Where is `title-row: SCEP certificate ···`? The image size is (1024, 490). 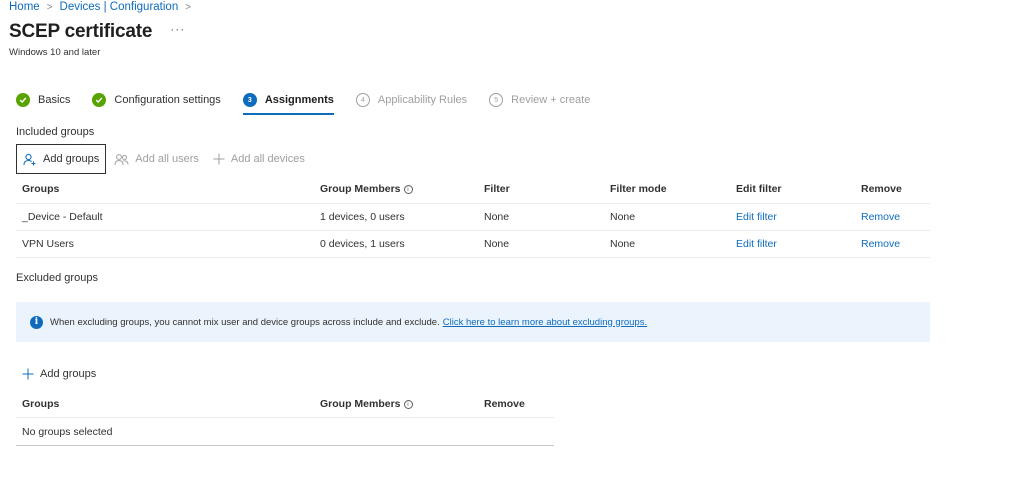
title-row: SCEP certificate ··· is located at coordinates (97, 32).